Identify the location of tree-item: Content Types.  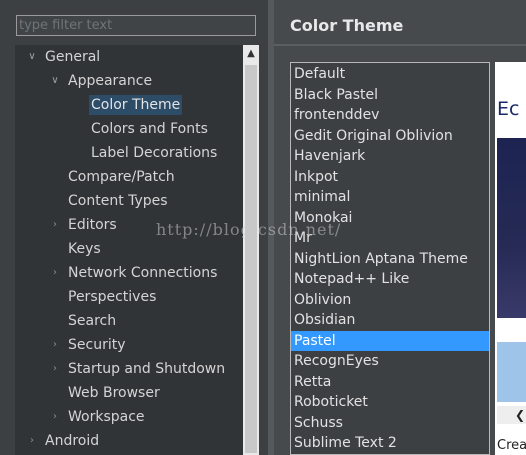
(118, 201).